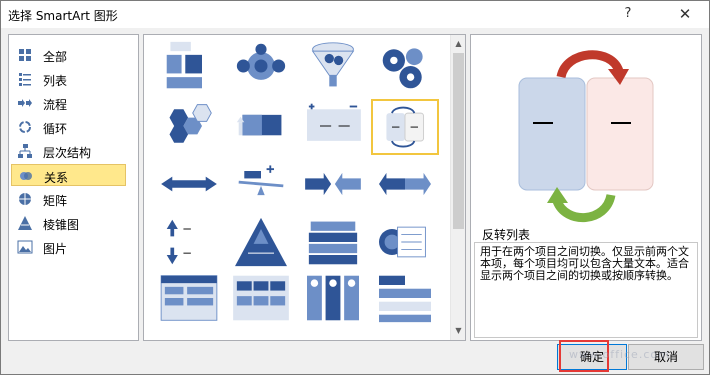 The height and width of the screenshot is (375, 710). What do you see at coordinates (25, 223) in the screenshot?
I see `pyramid-icon` at bounding box center [25, 223].